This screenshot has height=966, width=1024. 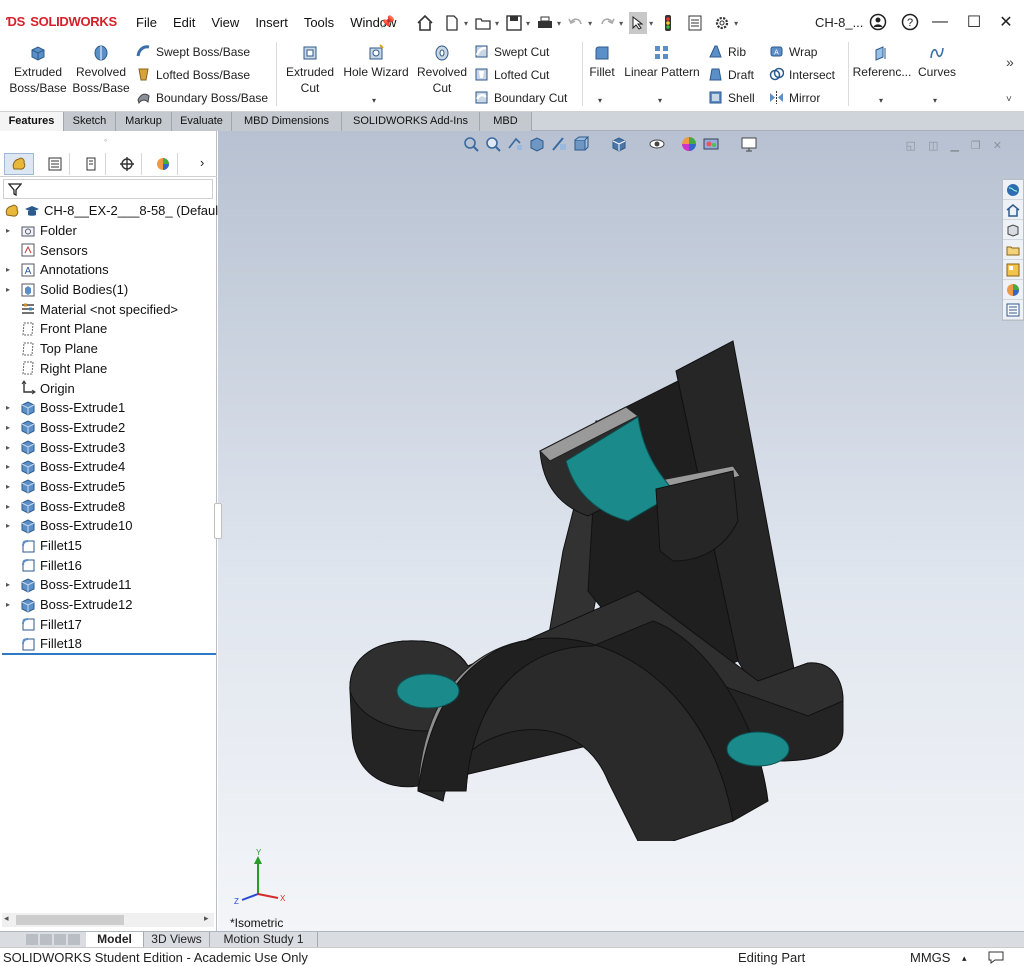 What do you see at coordinates (202, 97) in the screenshot?
I see `boundary-boss-button: Boundary Boss/Base` at bounding box center [202, 97].